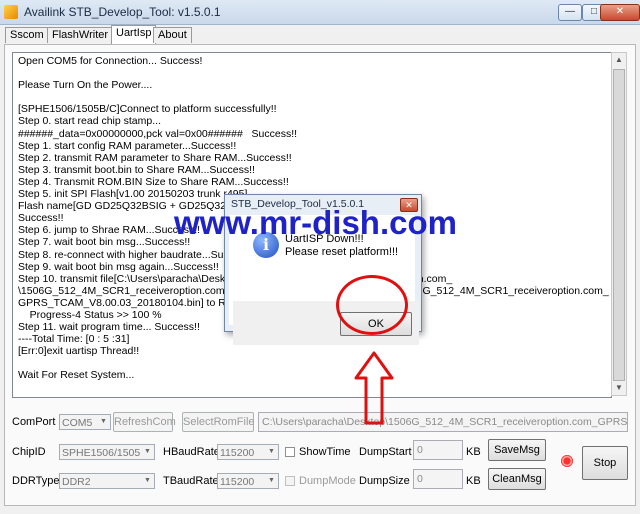 This screenshot has width=640, height=514. Describe the element at coordinates (385, 452) in the screenshot. I see `dumpstart-label: DumpStart` at that location.